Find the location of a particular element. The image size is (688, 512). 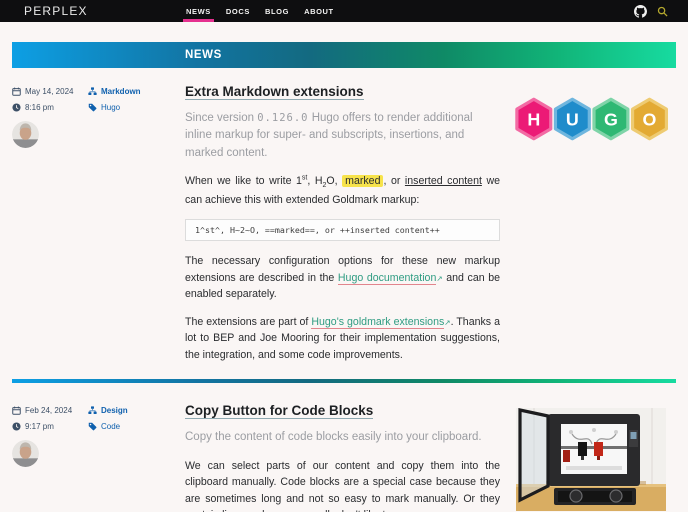

tag-link: Hugo is located at coordinates (110, 107).